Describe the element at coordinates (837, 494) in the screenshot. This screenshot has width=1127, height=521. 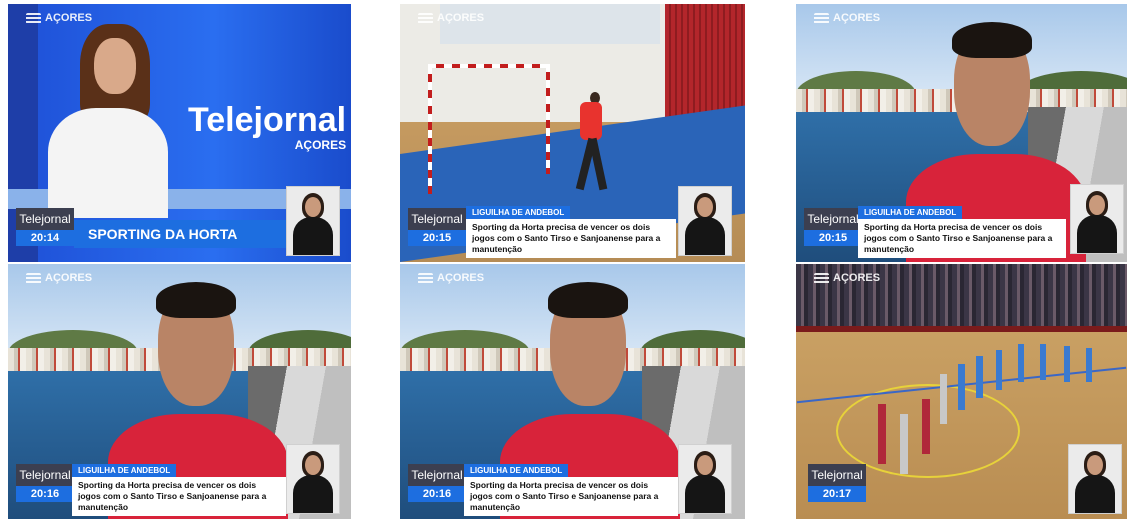
I see `broadcast-time: 20:17` at that location.